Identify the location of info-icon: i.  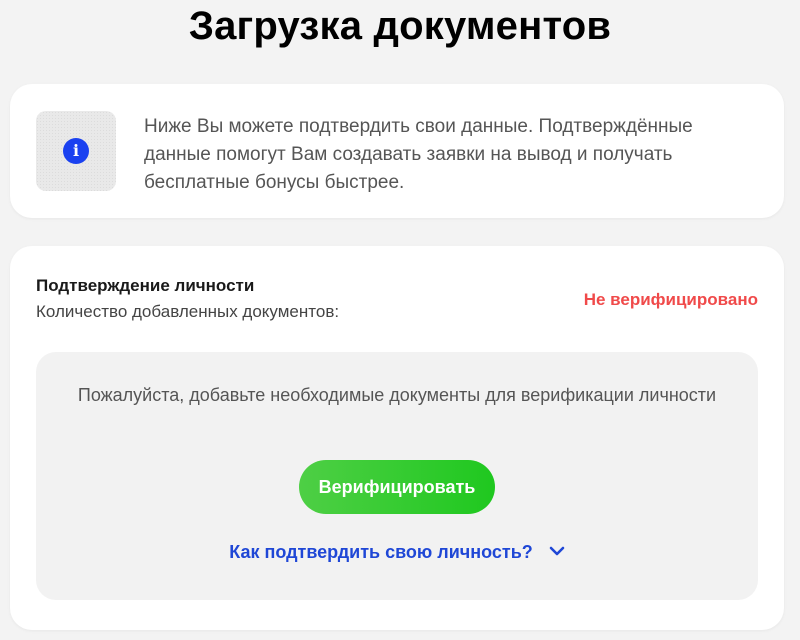
(76, 151).